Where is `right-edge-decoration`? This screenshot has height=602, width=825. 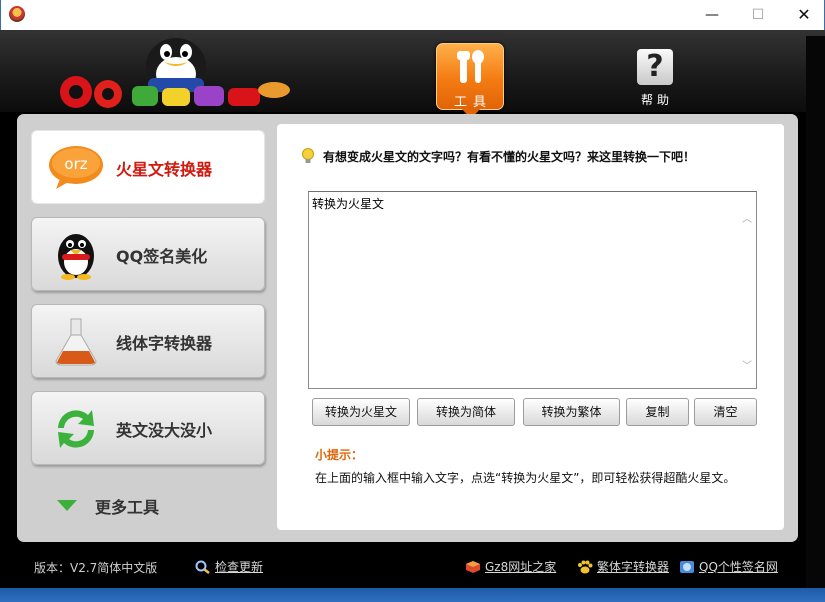 right-edge-decoration is located at coordinates (815, 316).